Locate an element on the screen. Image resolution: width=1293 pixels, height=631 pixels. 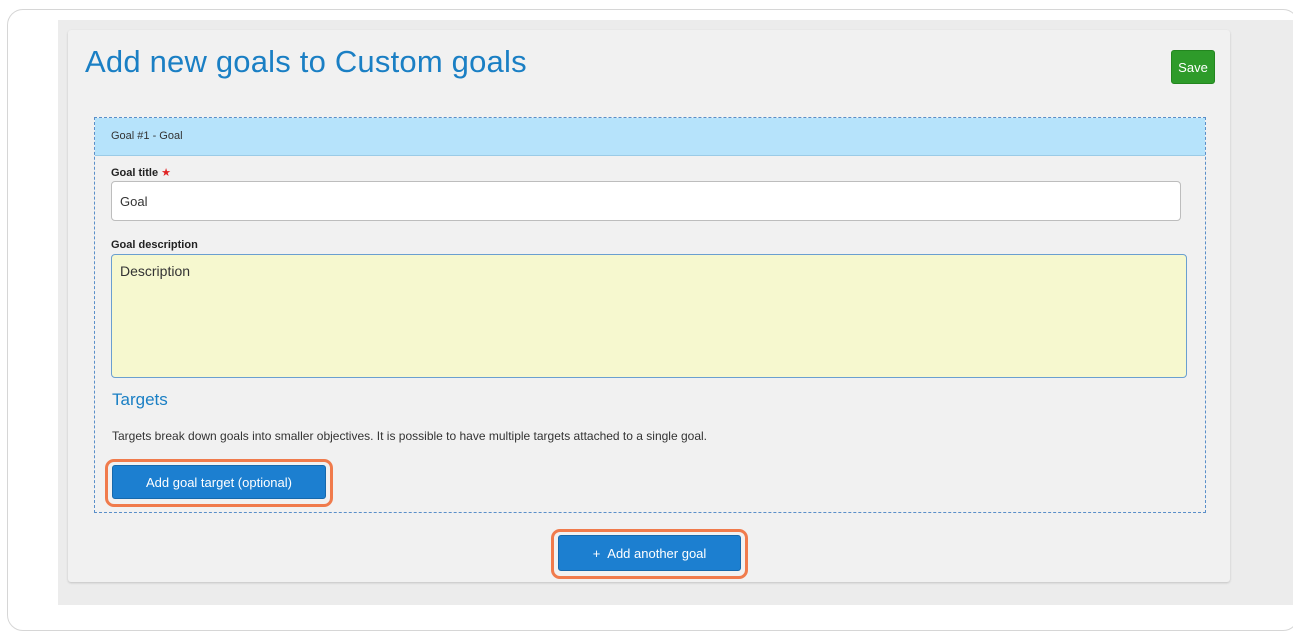
page-title: Add new goals to Custom goals is located at coordinates (306, 61).